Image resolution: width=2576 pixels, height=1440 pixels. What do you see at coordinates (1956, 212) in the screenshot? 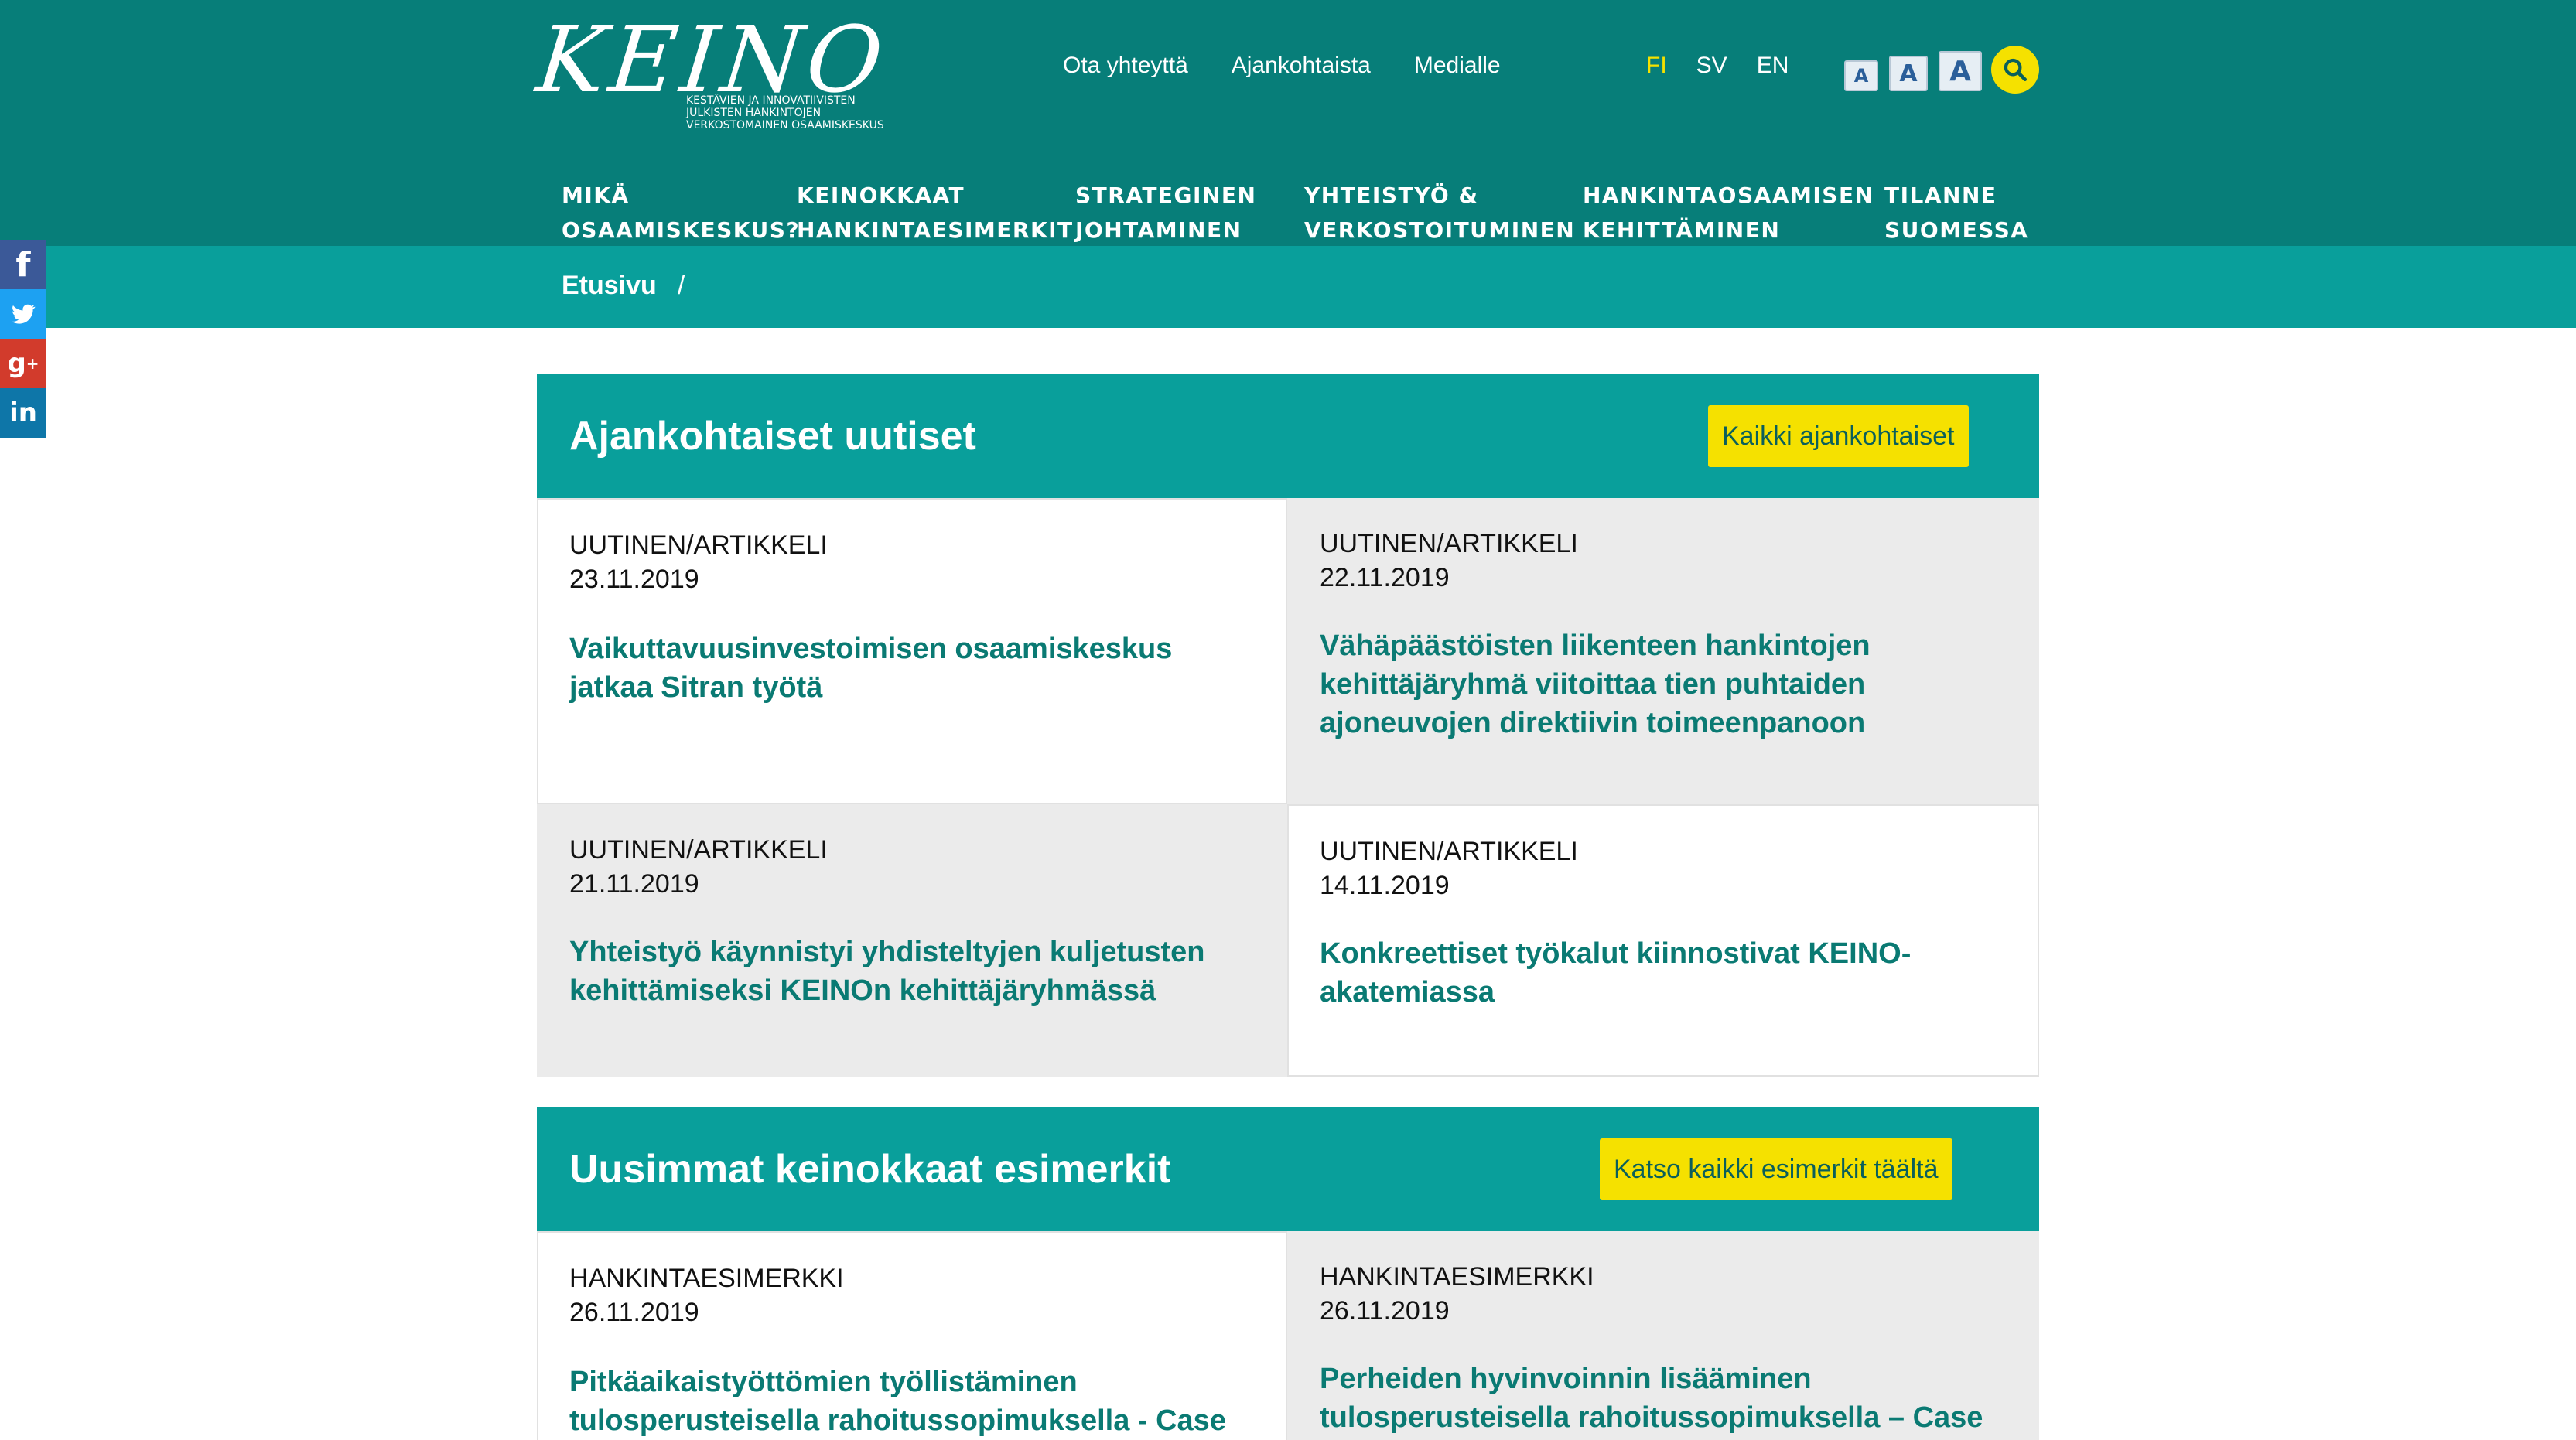
I see `main-nav-item-tilanne-suomessa: TILANNE SUOMESSA` at bounding box center [1956, 212].